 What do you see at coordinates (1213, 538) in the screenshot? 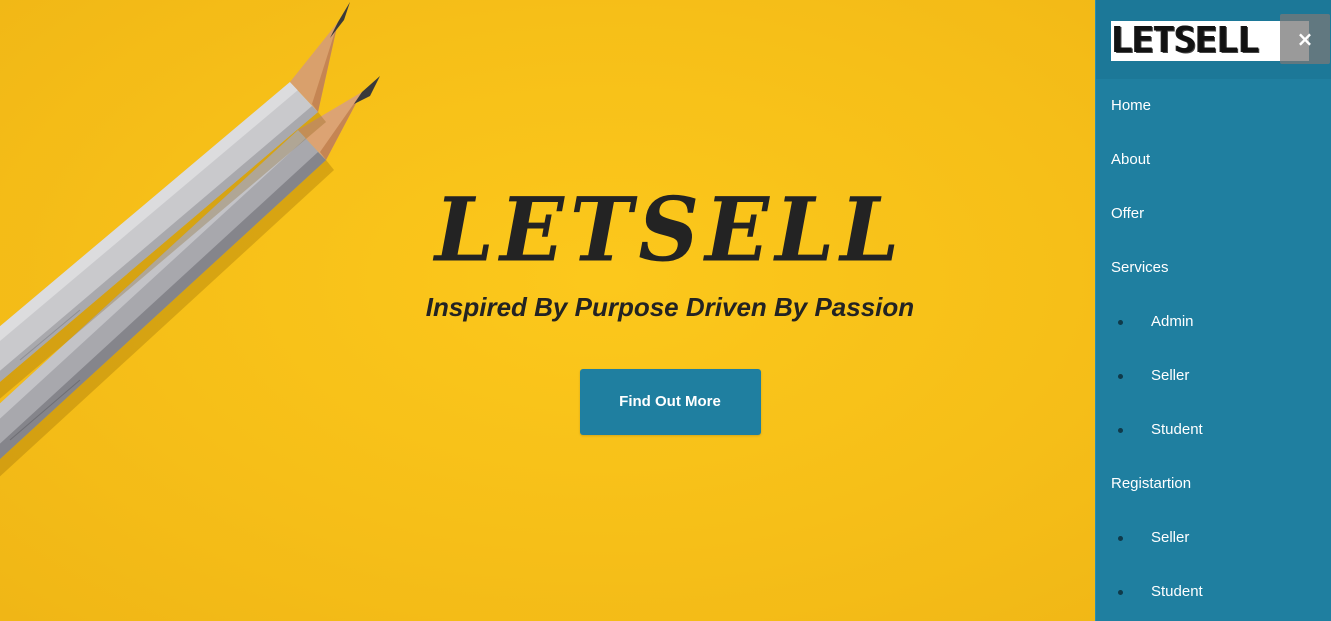
I see `sidebar-subitem-registration-seller: Seller` at bounding box center [1213, 538].